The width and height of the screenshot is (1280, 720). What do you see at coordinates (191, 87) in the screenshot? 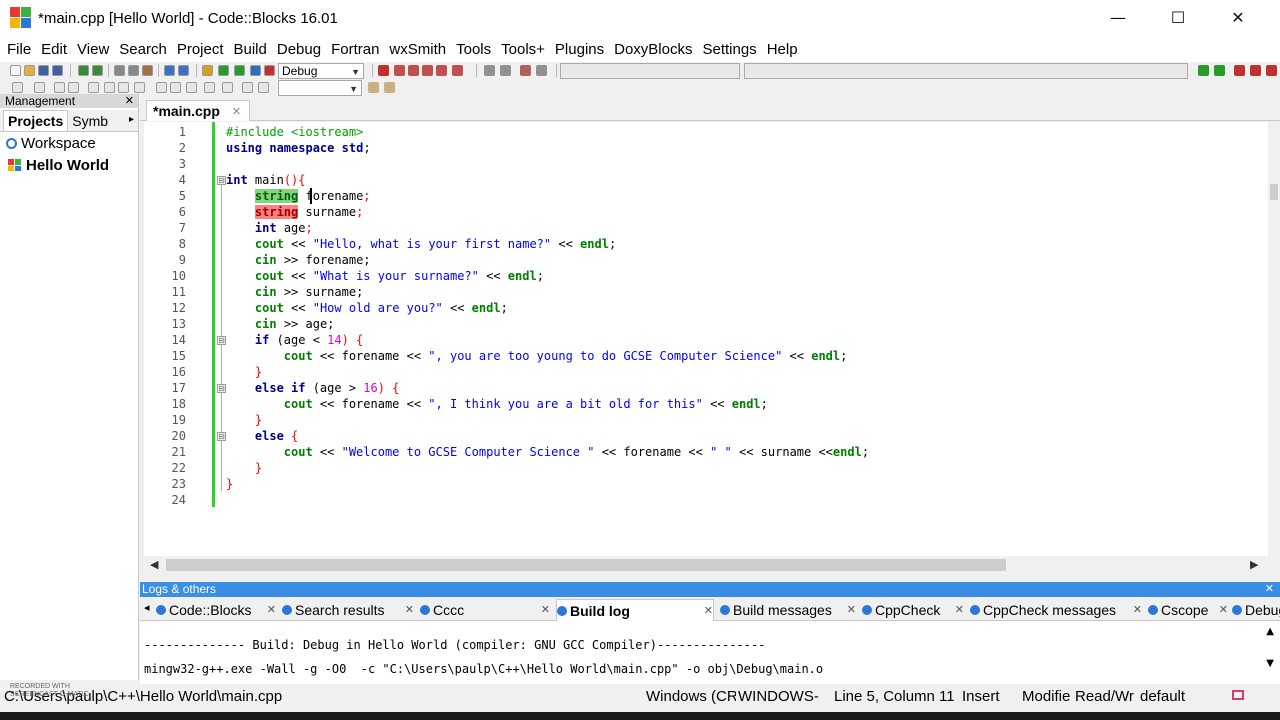
I see `zoom-reset-icon` at bounding box center [191, 87].